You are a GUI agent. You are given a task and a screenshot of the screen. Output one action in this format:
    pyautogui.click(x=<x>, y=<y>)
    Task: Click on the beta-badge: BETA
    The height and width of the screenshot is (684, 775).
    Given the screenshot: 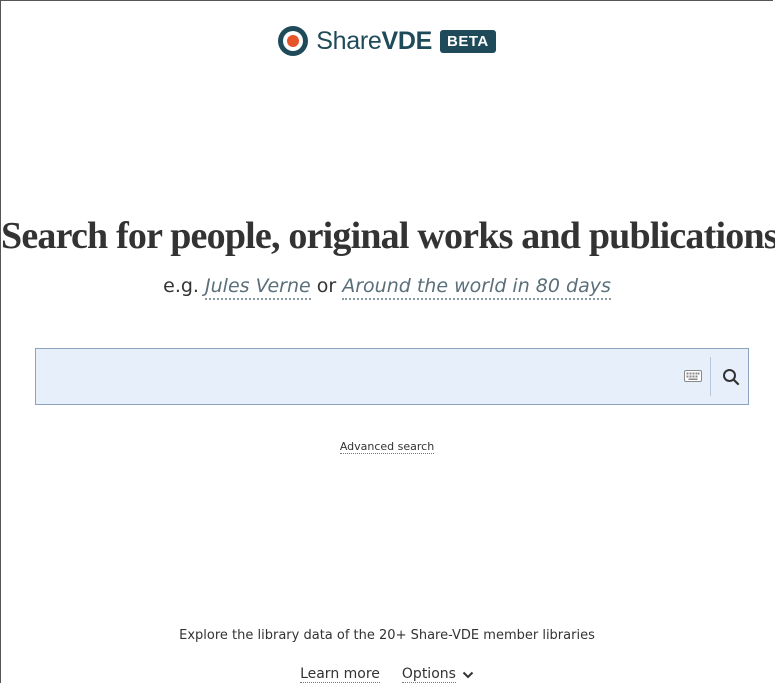 What is the action you would take?
    pyautogui.click(x=468, y=41)
    